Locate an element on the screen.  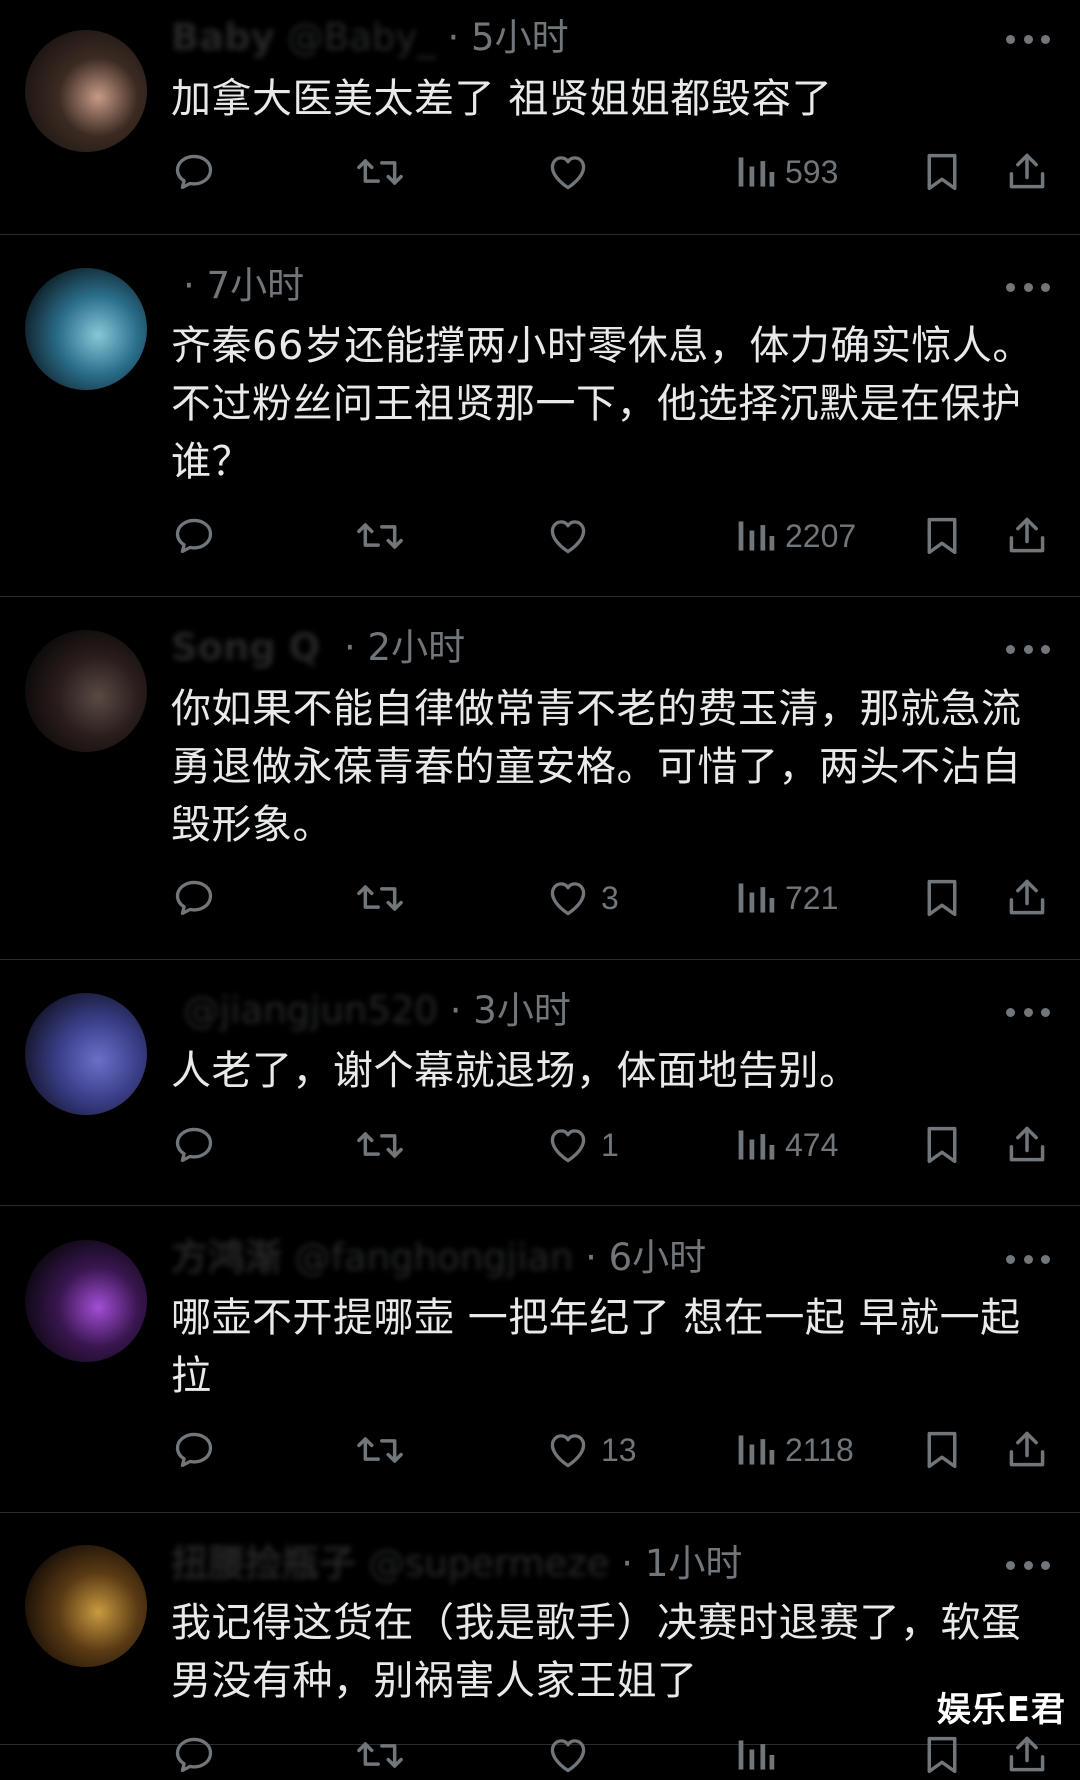
author-handle: @Baby_ is located at coordinates (361, 37).